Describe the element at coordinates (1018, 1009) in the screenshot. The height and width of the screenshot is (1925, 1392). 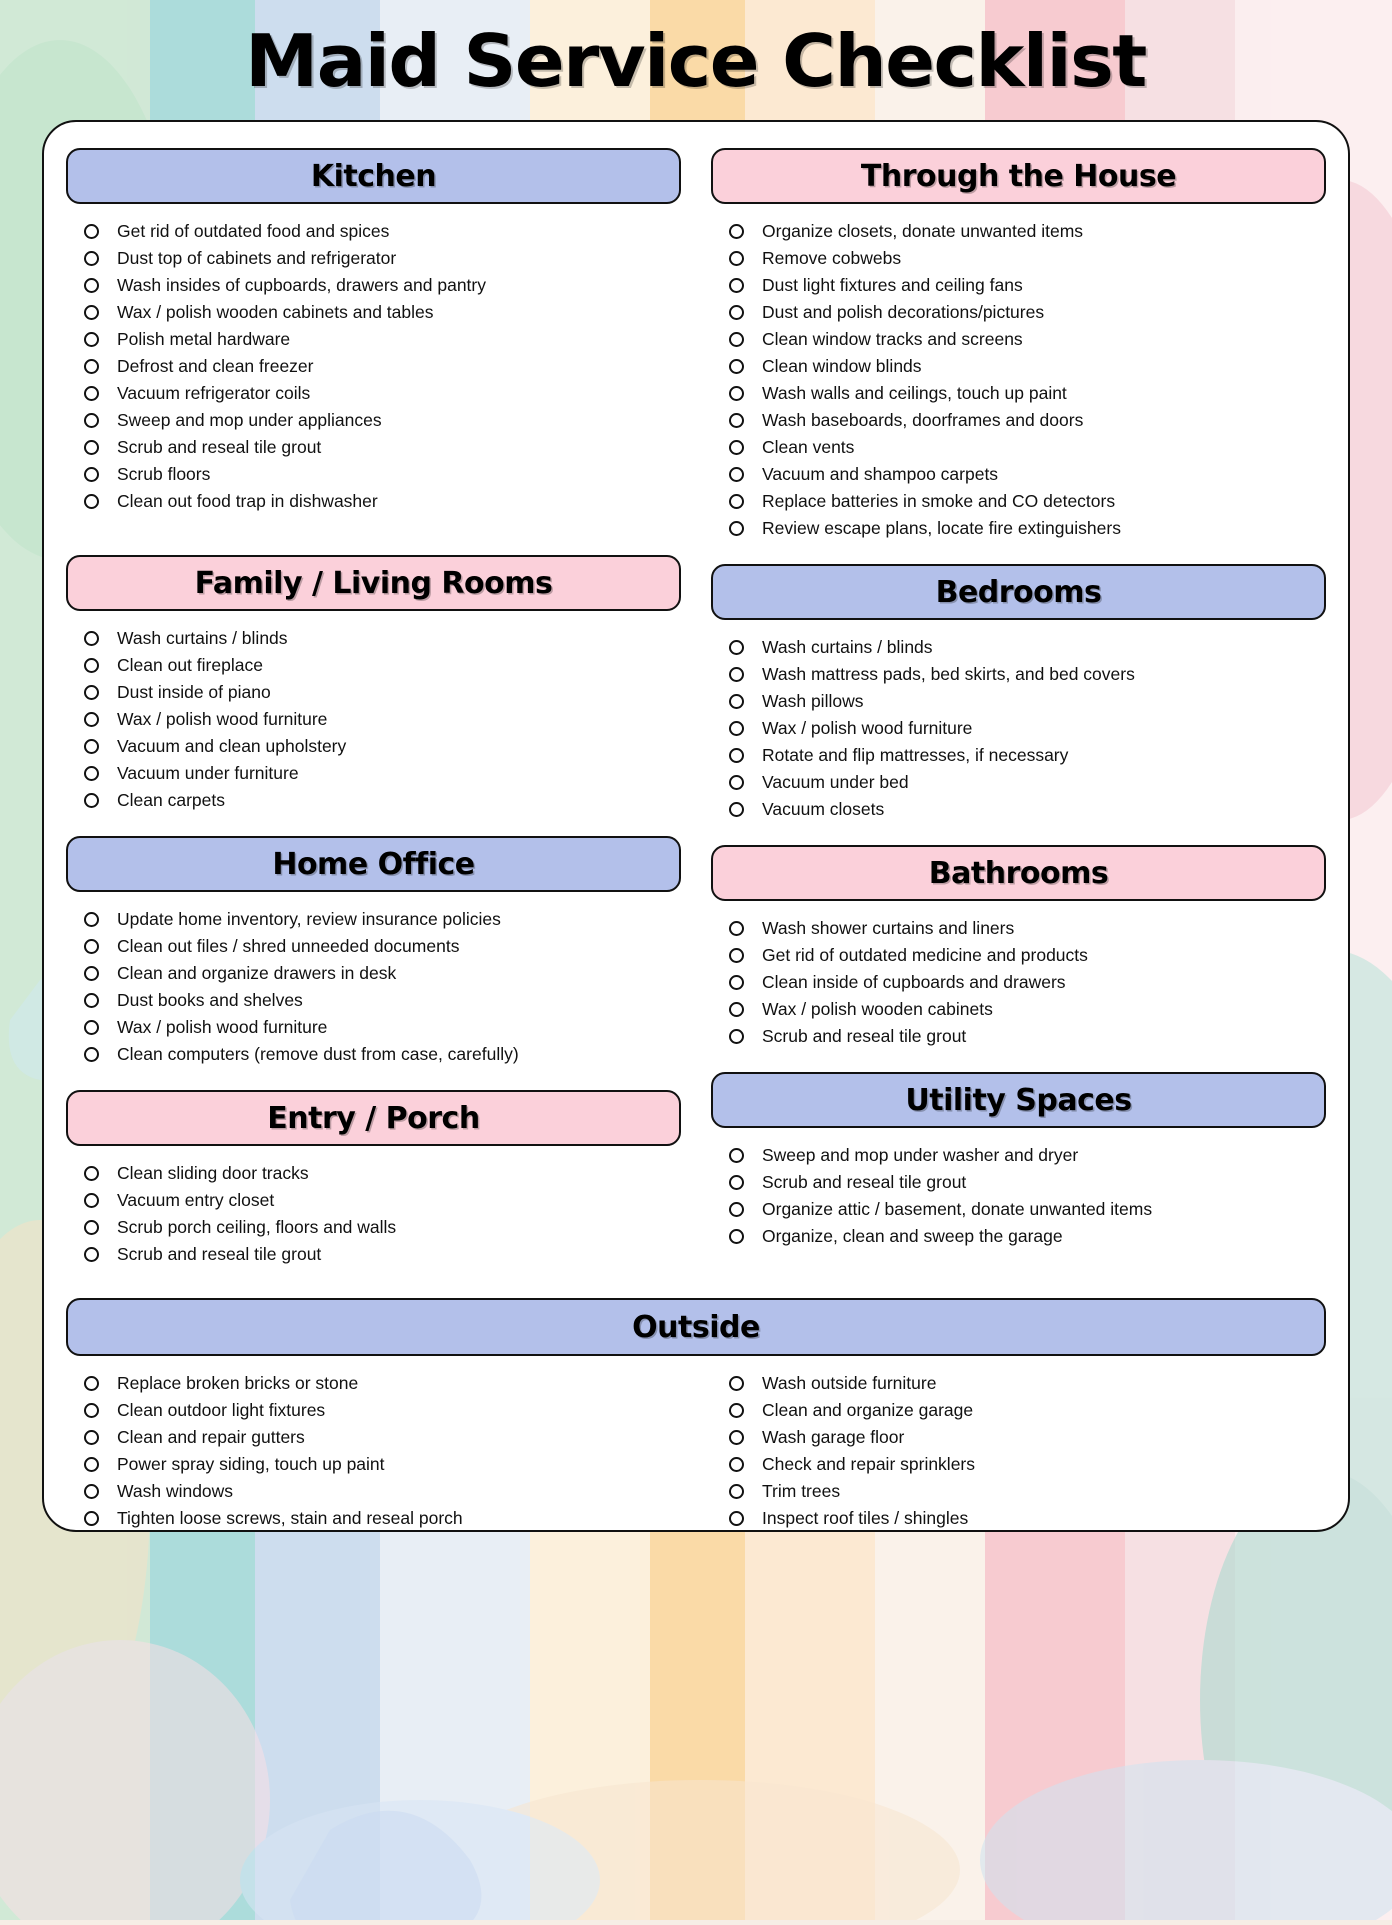
I see `list-item: Wax / polish wooden cabinets` at that location.